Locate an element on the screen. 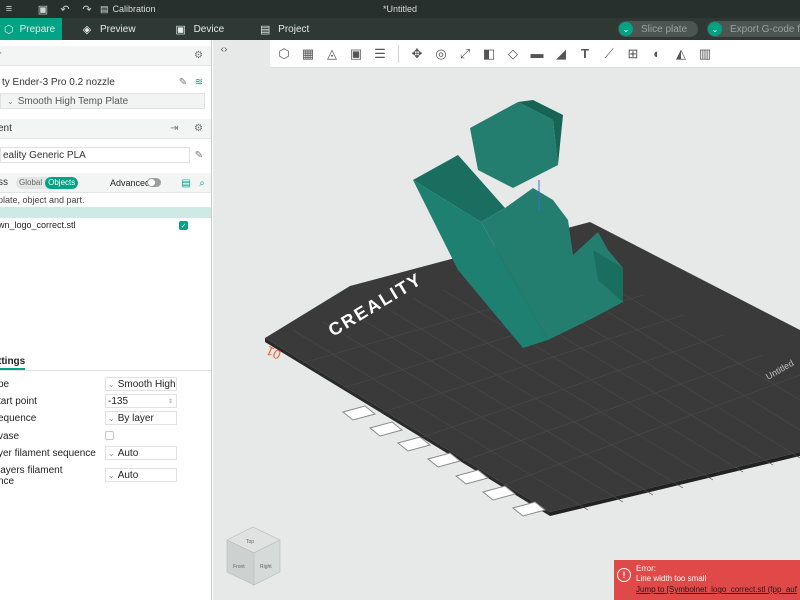  app-menu-icon: ≡ is located at coordinates (9, 9).